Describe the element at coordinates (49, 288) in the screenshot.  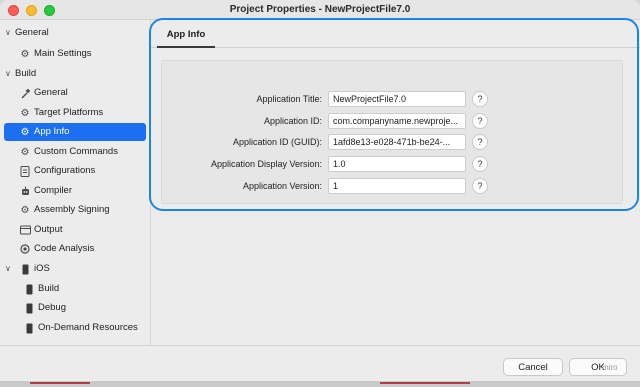
I see `sidebar-item-label: Build` at that location.